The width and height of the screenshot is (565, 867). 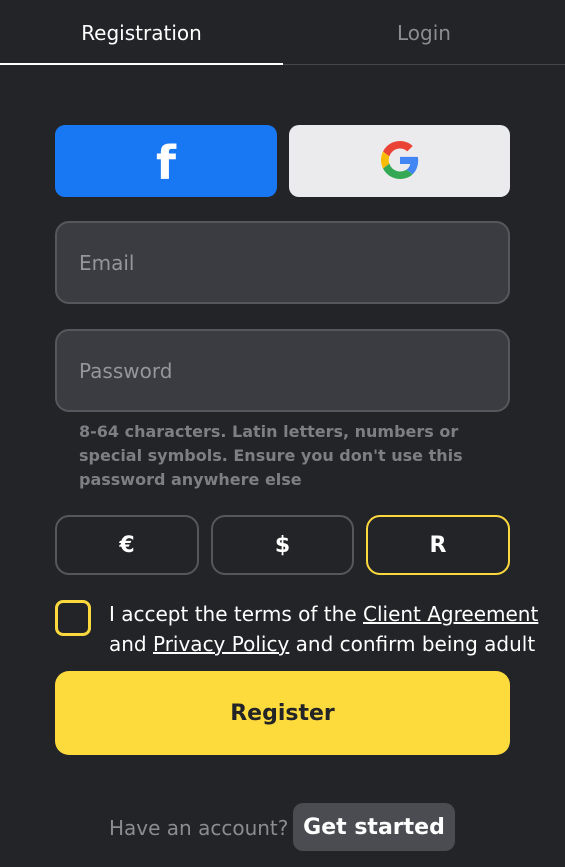 I want to click on google-icon, so click(x=399, y=161).